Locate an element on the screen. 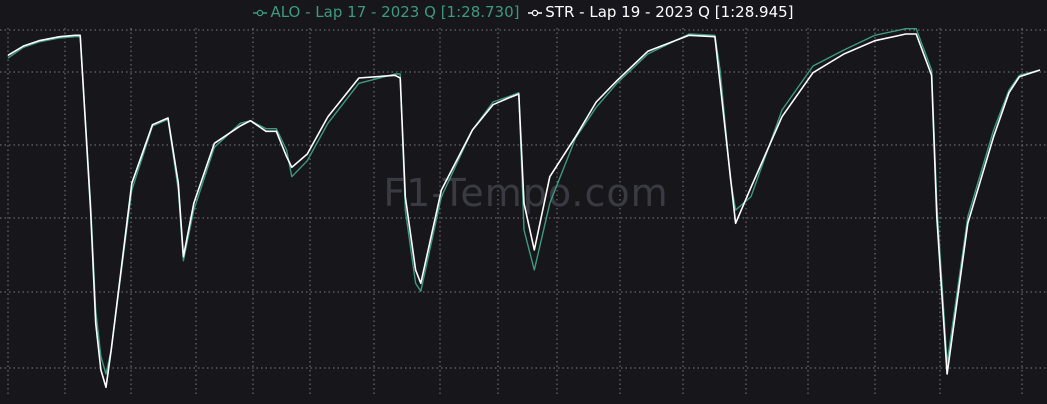  legend-label: ALO - Lap 17 - 2023 Q [1:28.730] is located at coordinates (395, 12).